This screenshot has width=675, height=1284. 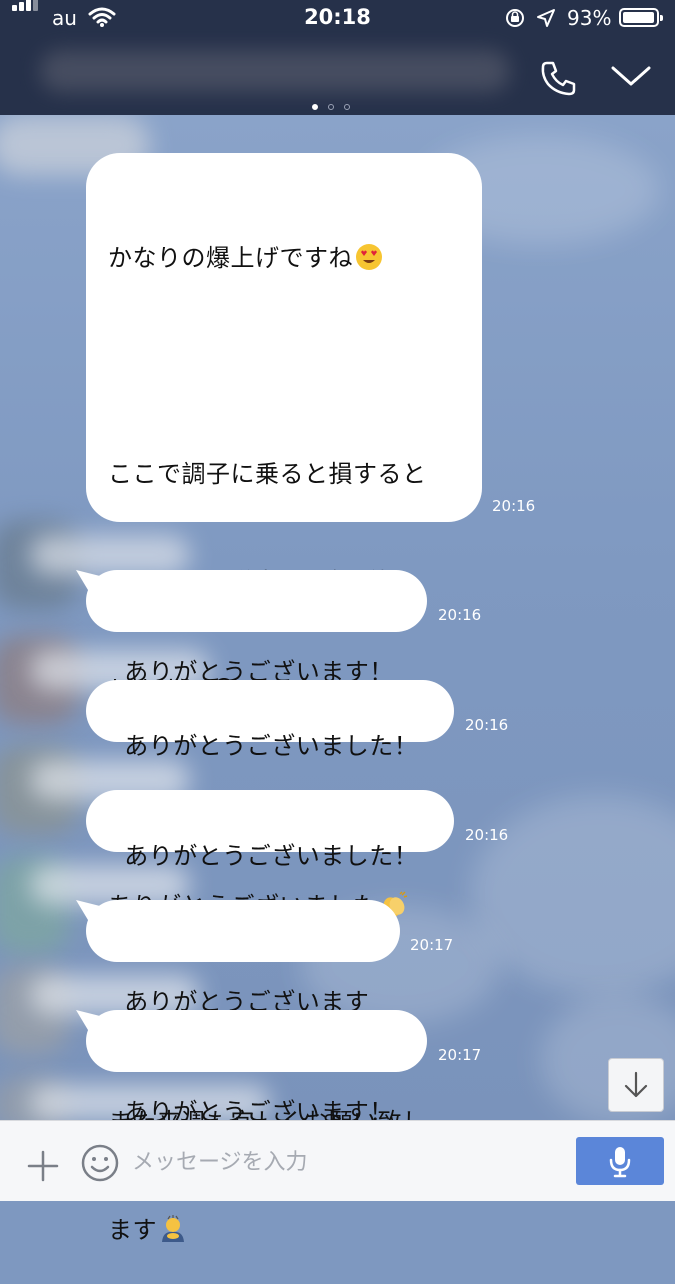 I want to click on phone-call-icon, so click(x=558, y=78).